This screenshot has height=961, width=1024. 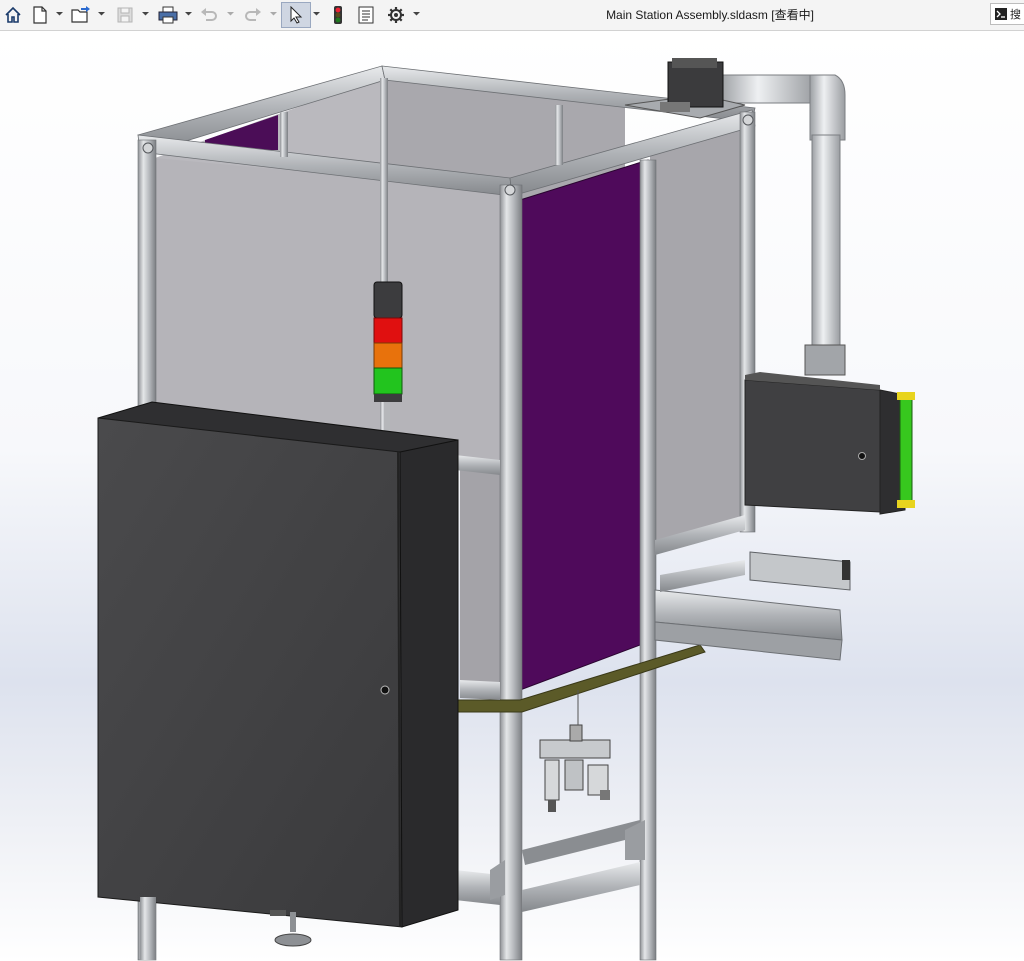 What do you see at coordinates (497, 880) in the screenshot?
I see `gusset` at bounding box center [497, 880].